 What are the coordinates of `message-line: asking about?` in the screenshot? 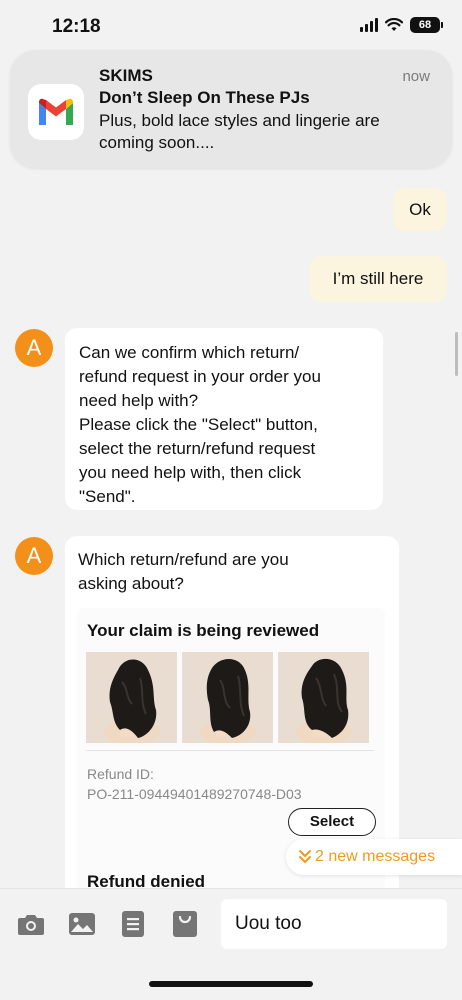 It's located at (131, 583).